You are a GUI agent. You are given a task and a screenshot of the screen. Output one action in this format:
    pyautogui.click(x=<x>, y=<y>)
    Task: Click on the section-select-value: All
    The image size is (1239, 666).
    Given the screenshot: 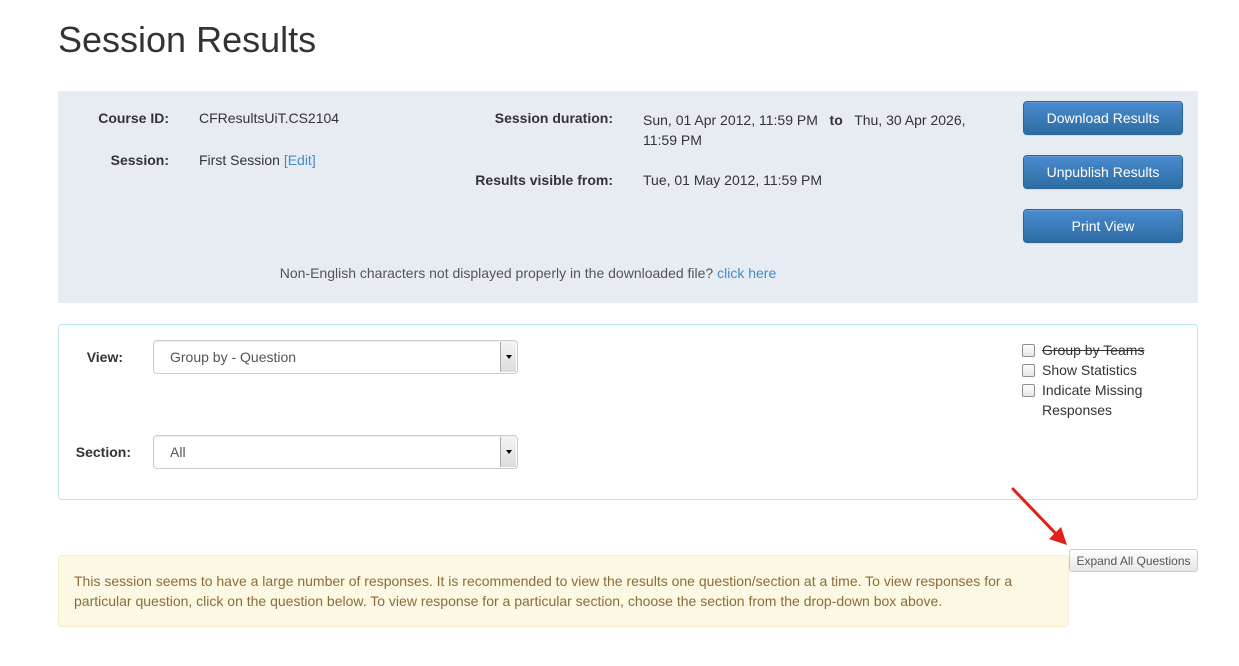 What is the action you would take?
    pyautogui.click(x=178, y=452)
    